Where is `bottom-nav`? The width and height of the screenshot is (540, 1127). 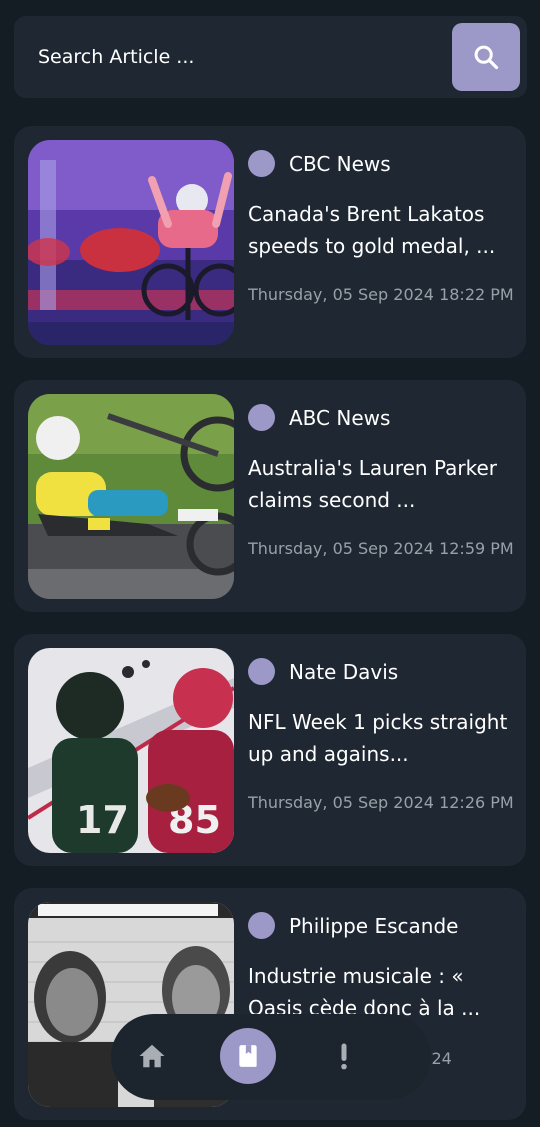 bottom-nav is located at coordinates (271, 1057).